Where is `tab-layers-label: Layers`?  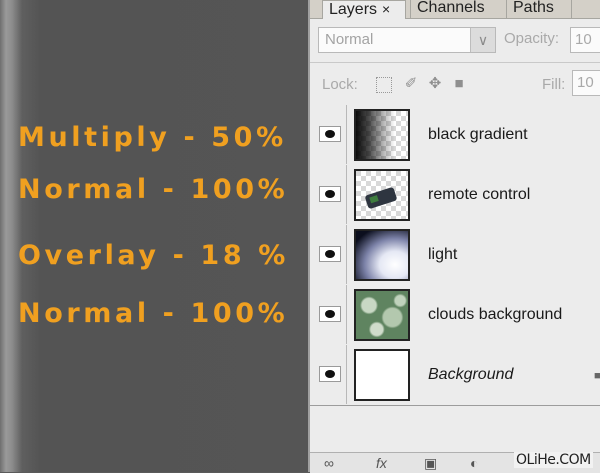
tab-layers-label: Layers is located at coordinates (353, 9).